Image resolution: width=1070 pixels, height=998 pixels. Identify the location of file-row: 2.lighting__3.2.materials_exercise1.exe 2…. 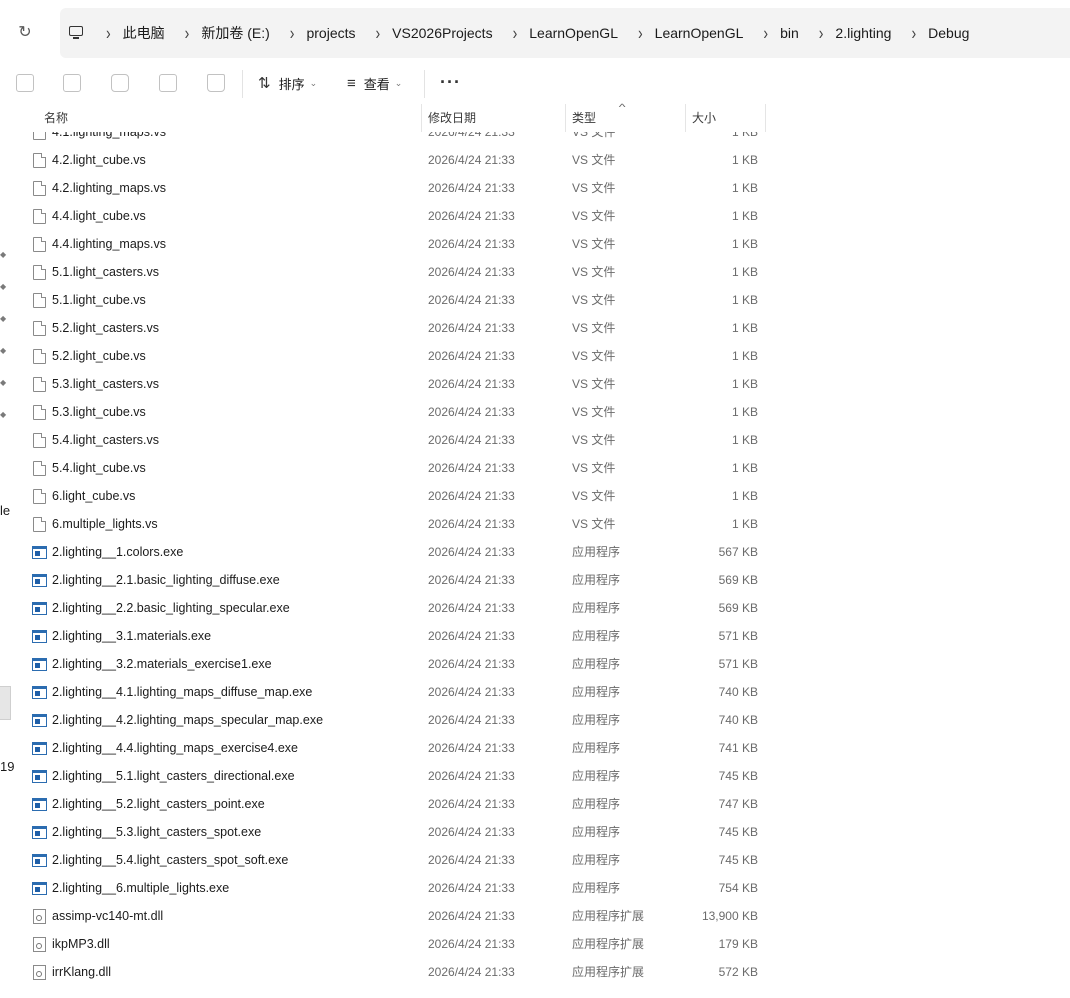
(535, 664).